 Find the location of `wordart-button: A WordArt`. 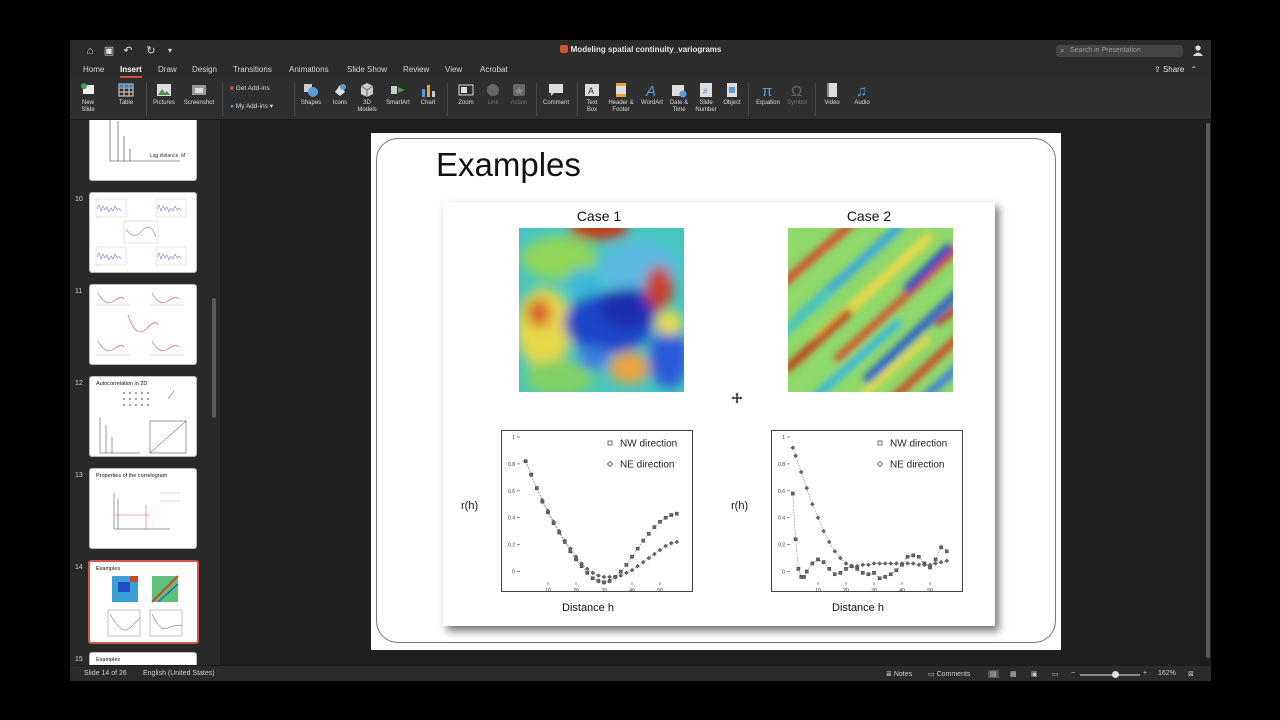

wordart-button: A WordArt is located at coordinates (652, 94).